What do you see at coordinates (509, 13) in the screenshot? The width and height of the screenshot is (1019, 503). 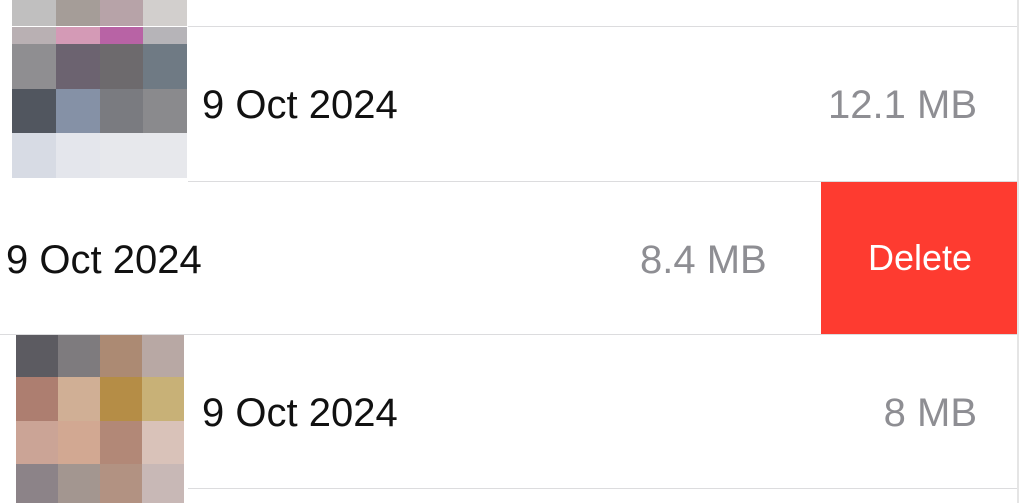 I see `list-item` at bounding box center [509, 13].